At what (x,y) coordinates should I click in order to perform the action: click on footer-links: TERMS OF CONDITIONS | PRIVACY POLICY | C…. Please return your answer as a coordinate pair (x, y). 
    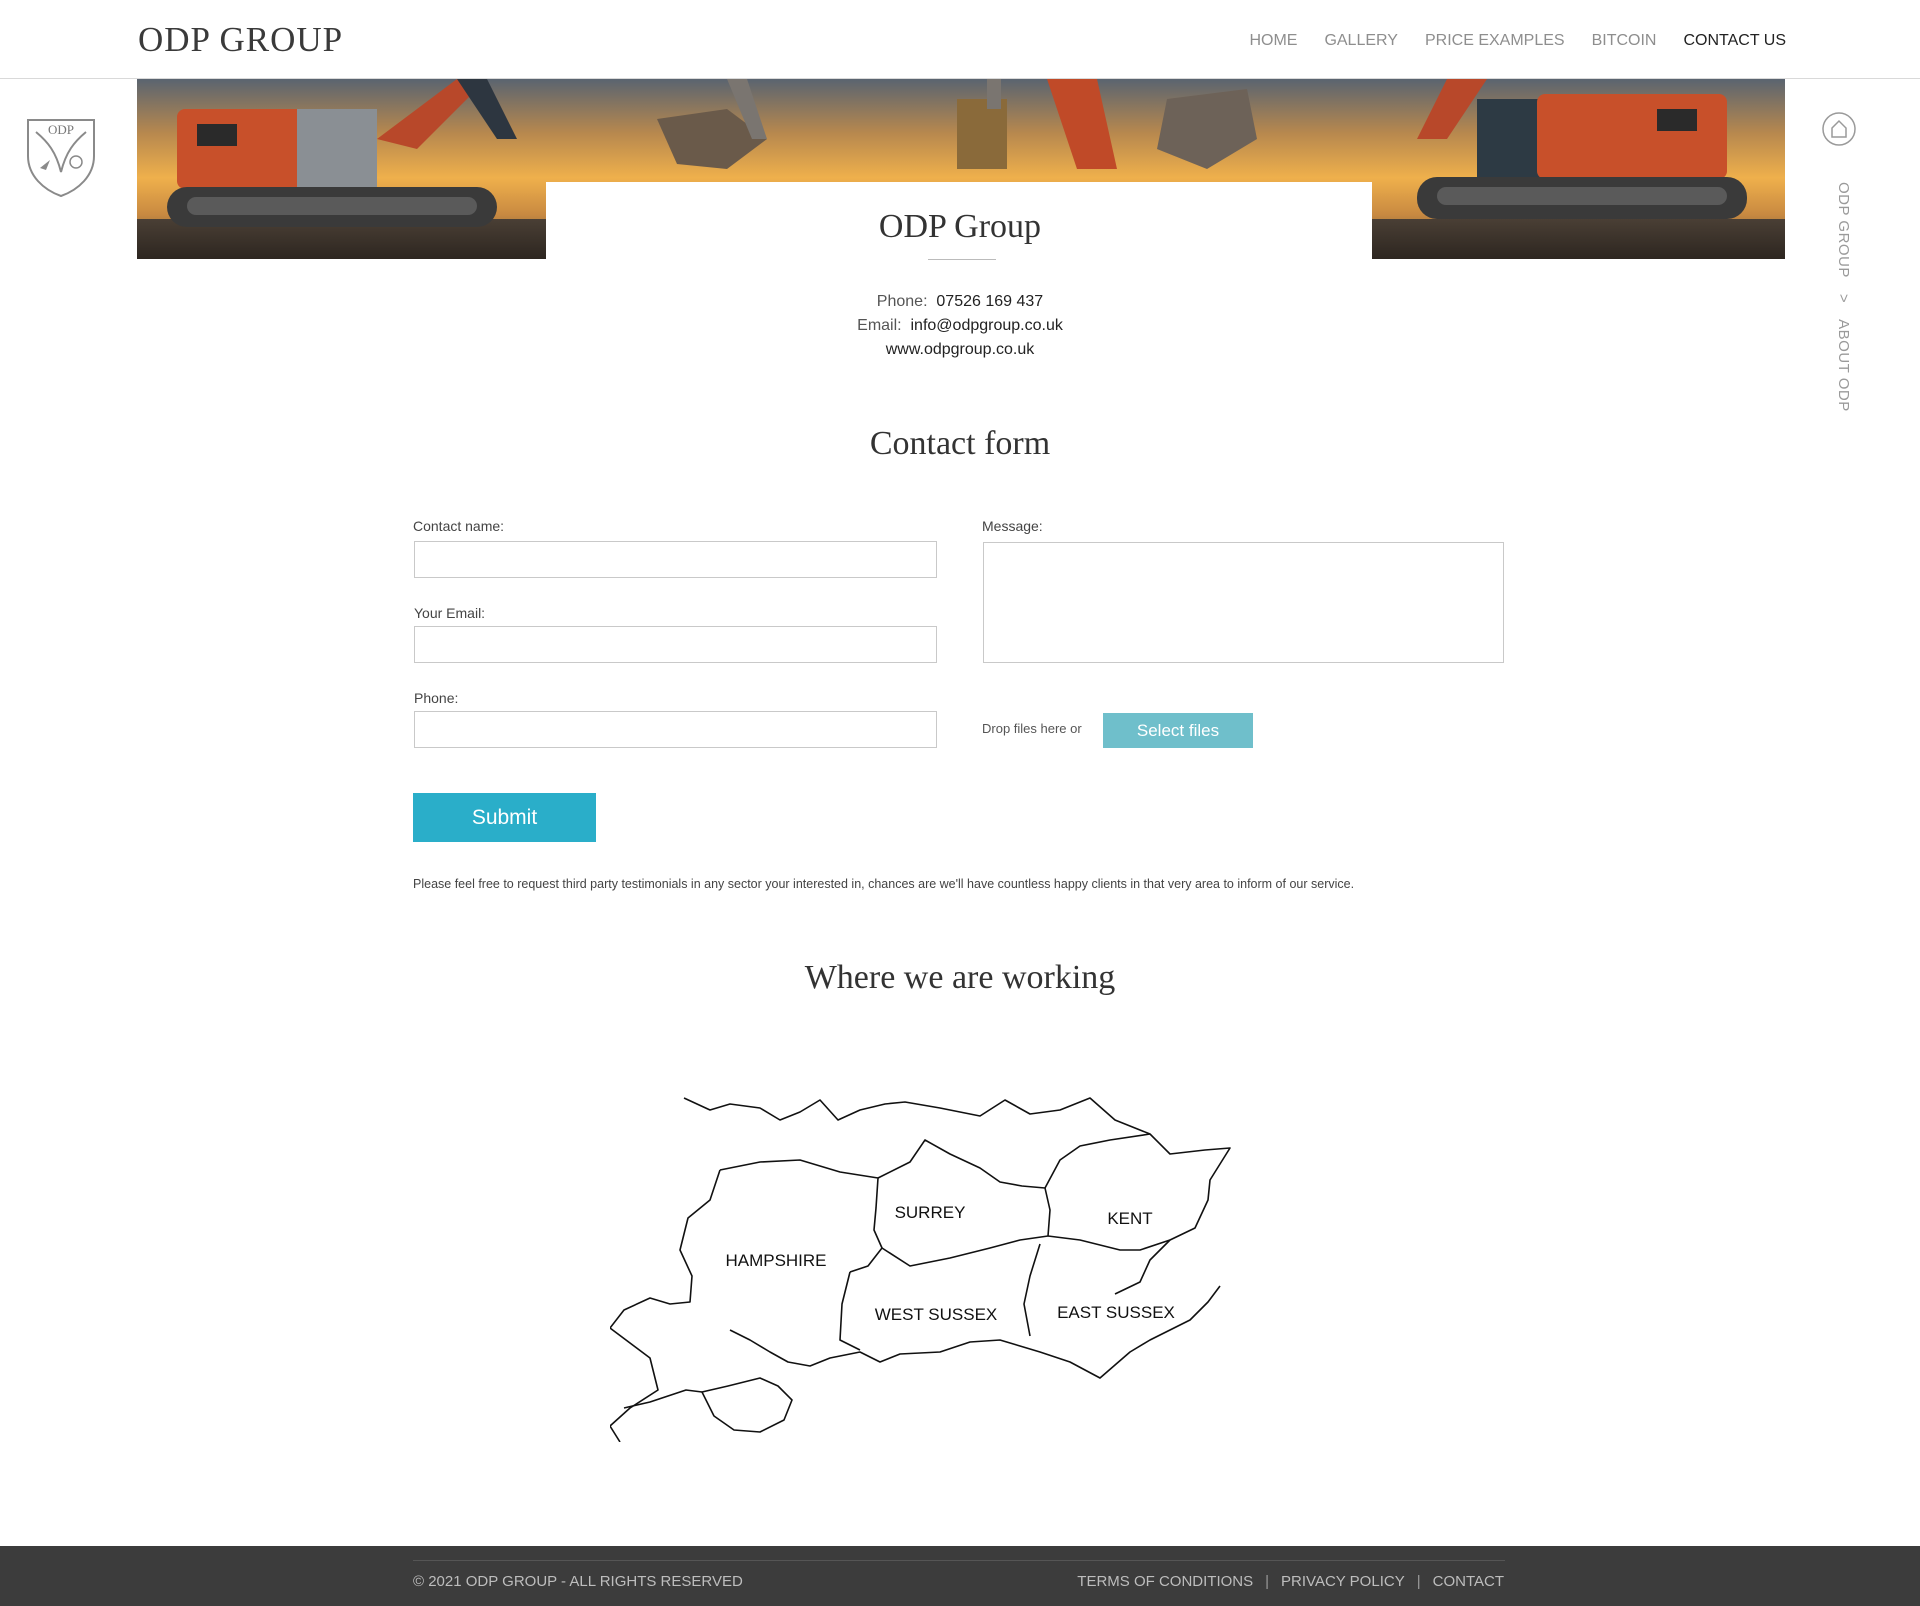
    Looking at the image, I should click on (1290, 1581).